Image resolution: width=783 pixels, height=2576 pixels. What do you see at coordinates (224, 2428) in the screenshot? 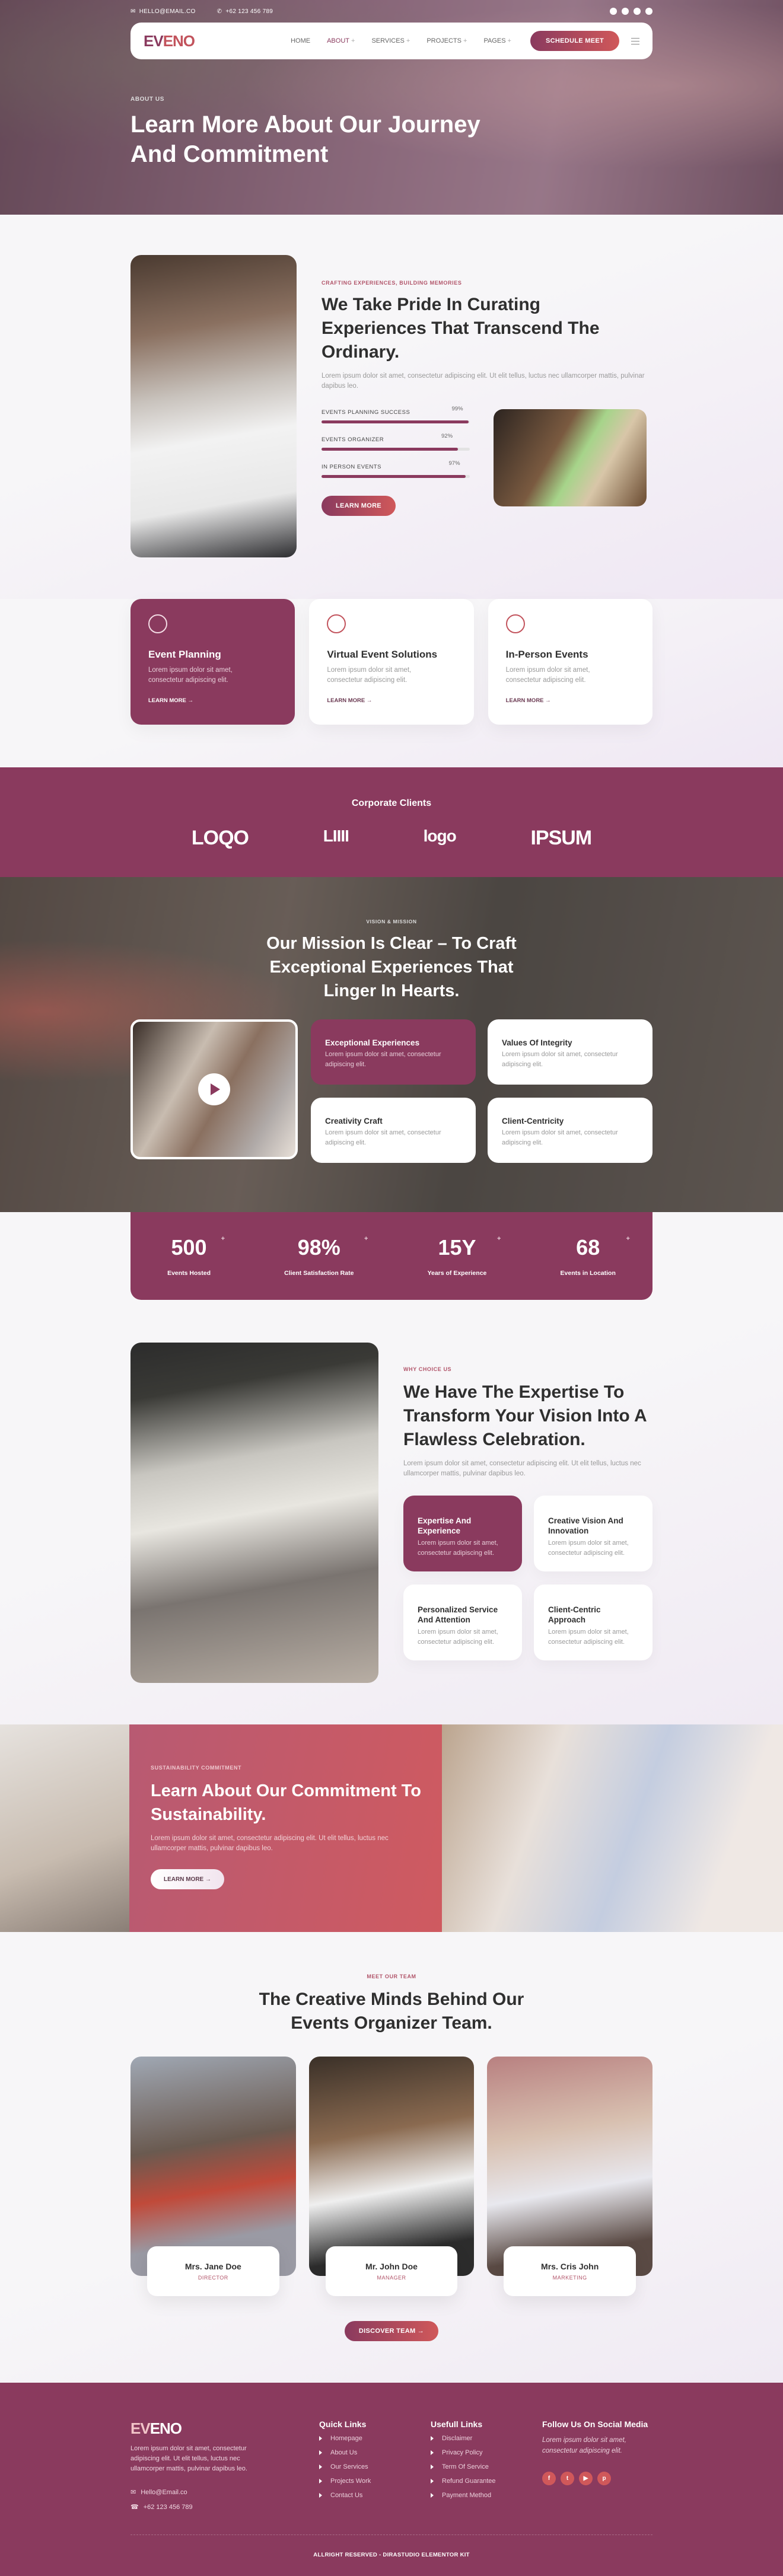
I see `footer-logo: EVENO` at bounding box center [224, 2428].